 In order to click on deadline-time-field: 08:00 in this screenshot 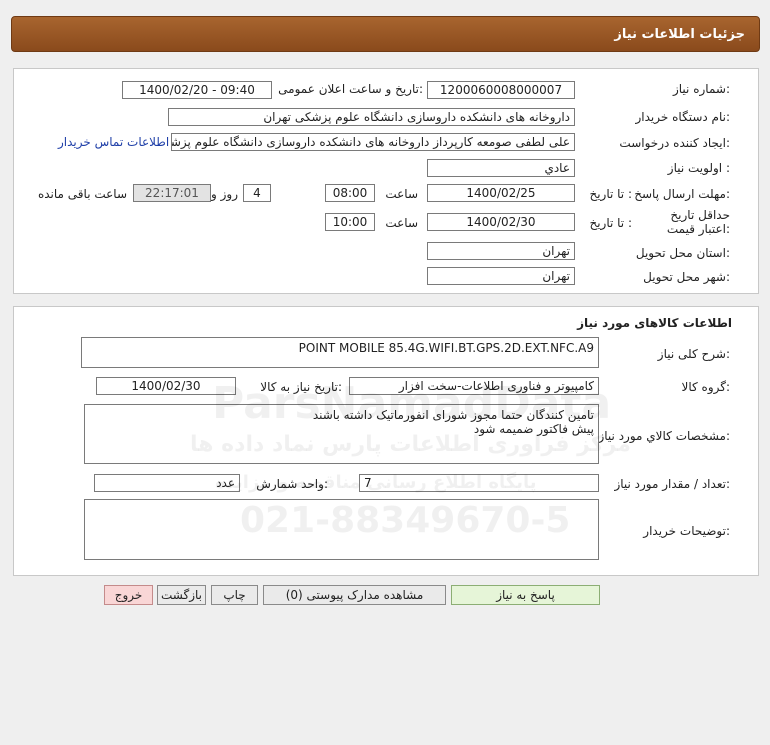, I will do `click(350, 193)`.